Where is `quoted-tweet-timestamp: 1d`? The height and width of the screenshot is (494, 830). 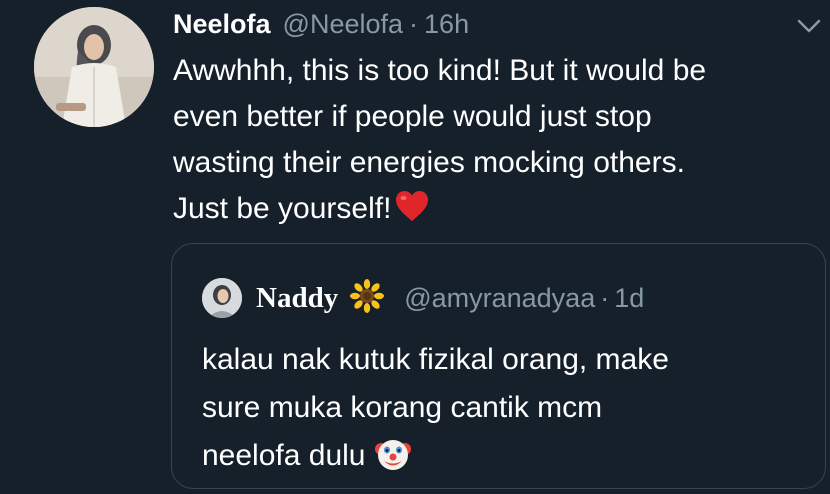 quoted-tweet-timestamp: 1d is located at coordinates (629, 297).